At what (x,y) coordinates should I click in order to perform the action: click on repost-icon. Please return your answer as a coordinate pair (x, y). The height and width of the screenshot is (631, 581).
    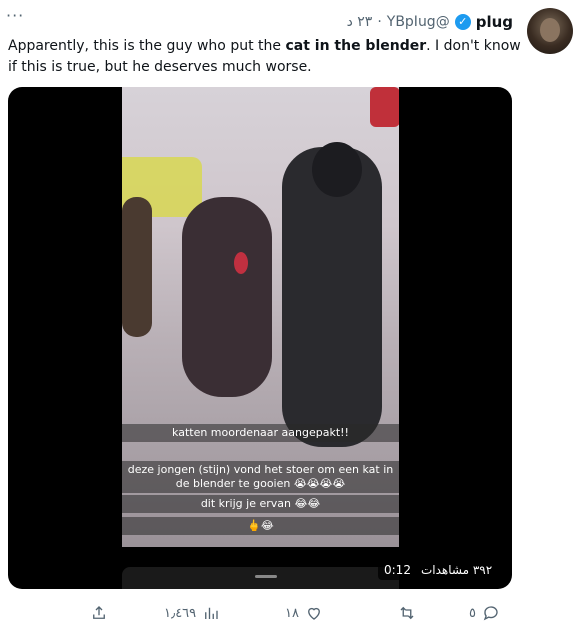
    Looking at the image, I should click on (407, 613).